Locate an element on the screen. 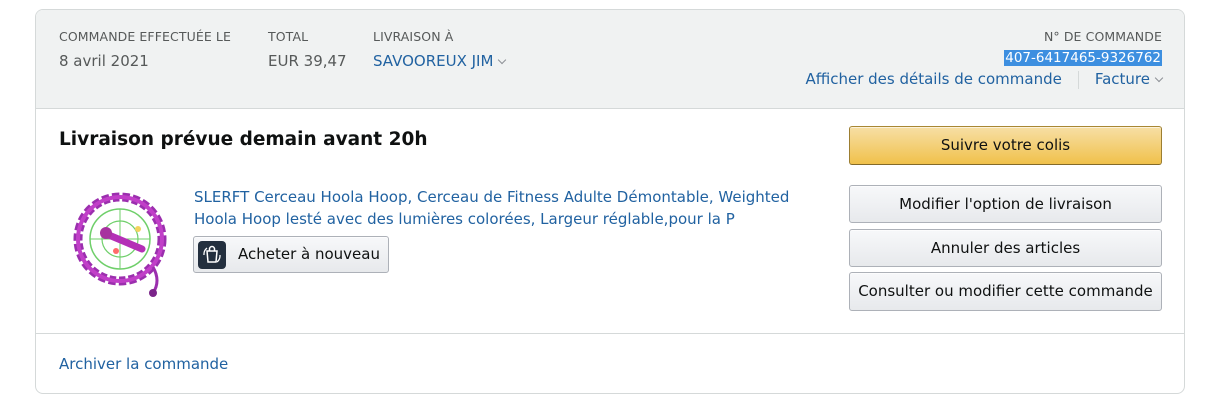  buy-again-label: Acheter à nouveau is located at coordinates (309, 254).